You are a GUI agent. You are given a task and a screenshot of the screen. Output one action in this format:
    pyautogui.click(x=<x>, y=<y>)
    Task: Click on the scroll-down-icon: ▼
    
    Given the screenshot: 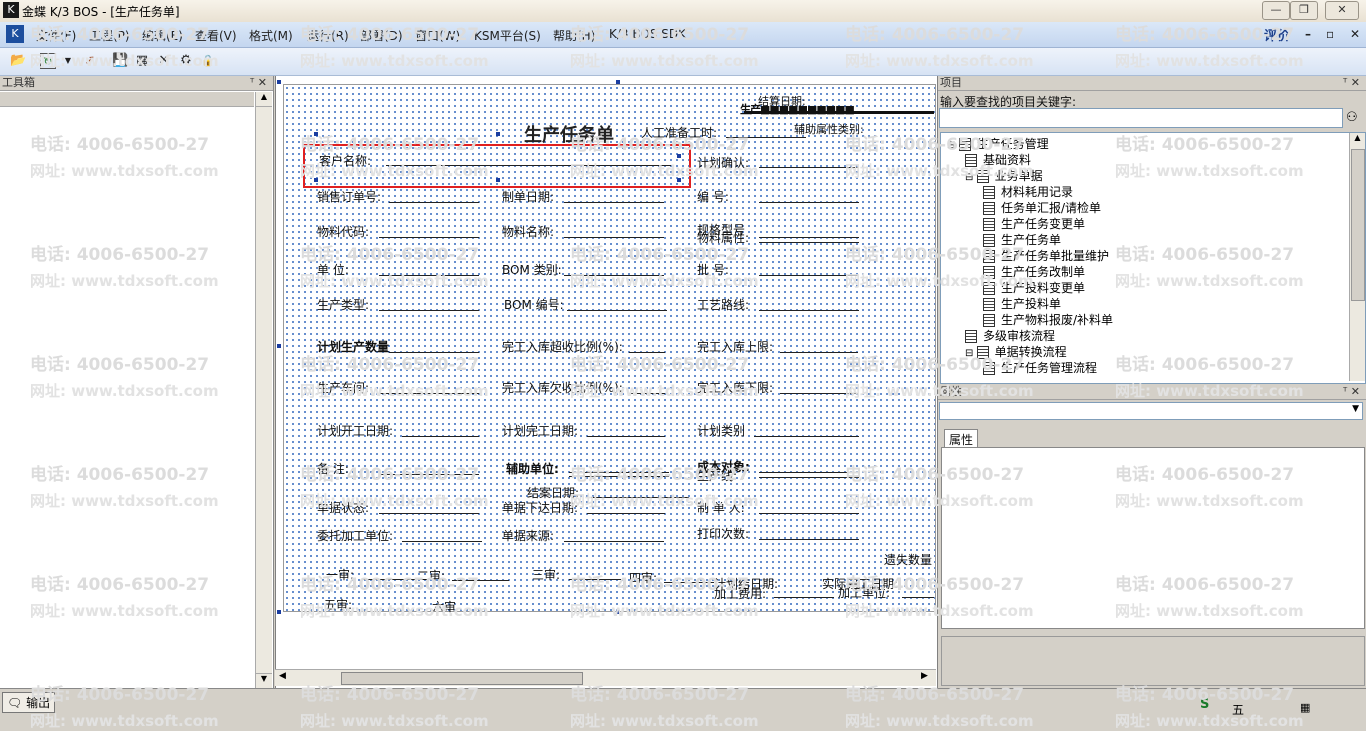 What is the action you would take?
    pyautogui.click(x=264, y=680)
    